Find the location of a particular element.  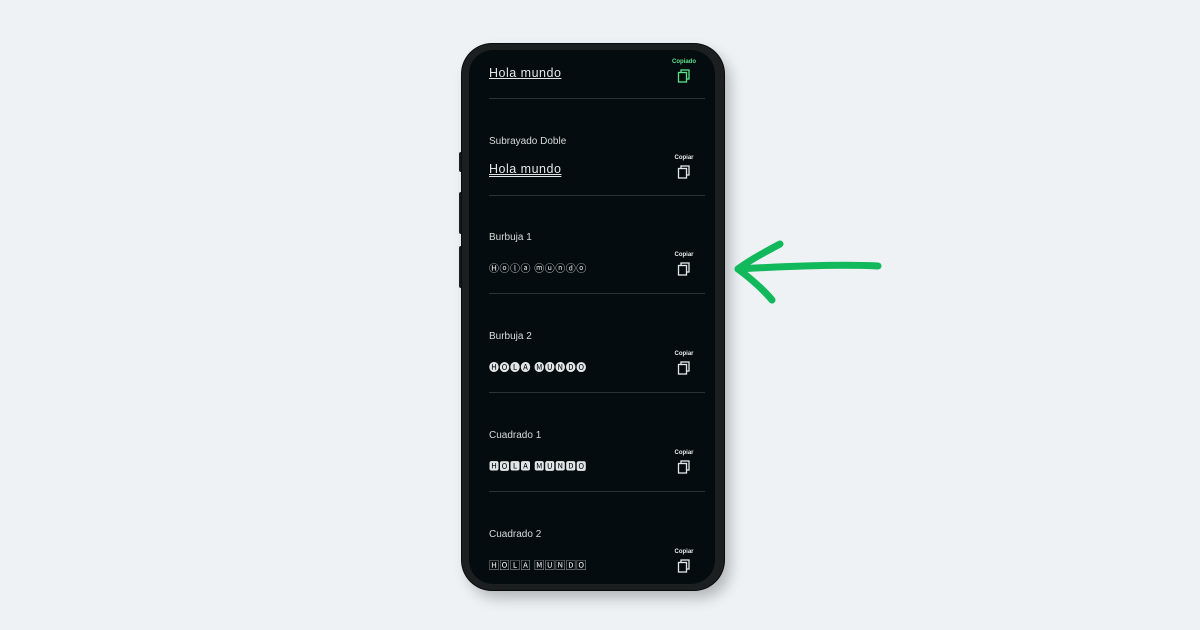

item-title: Cuadrado 1 is located at coordinates (515, 435).